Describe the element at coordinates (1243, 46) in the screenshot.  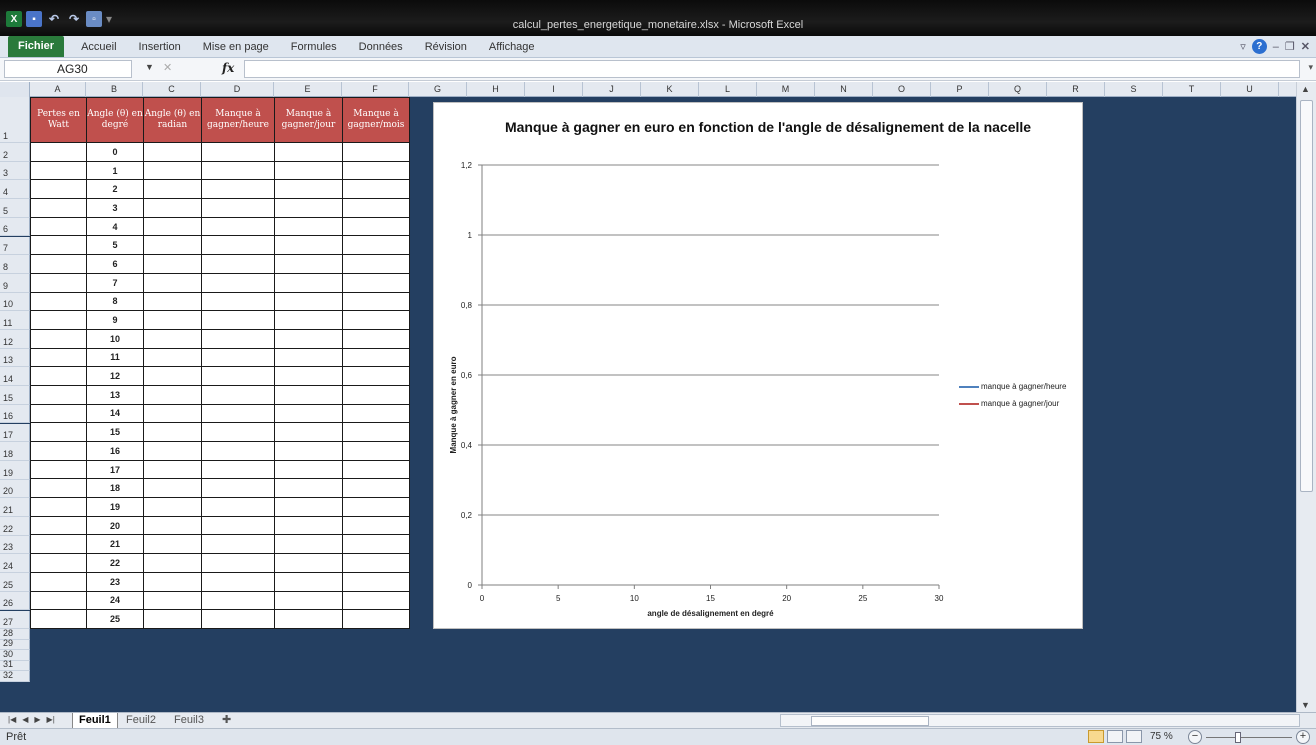
I see `ribbon-collapse-icon: ▿` at that location.